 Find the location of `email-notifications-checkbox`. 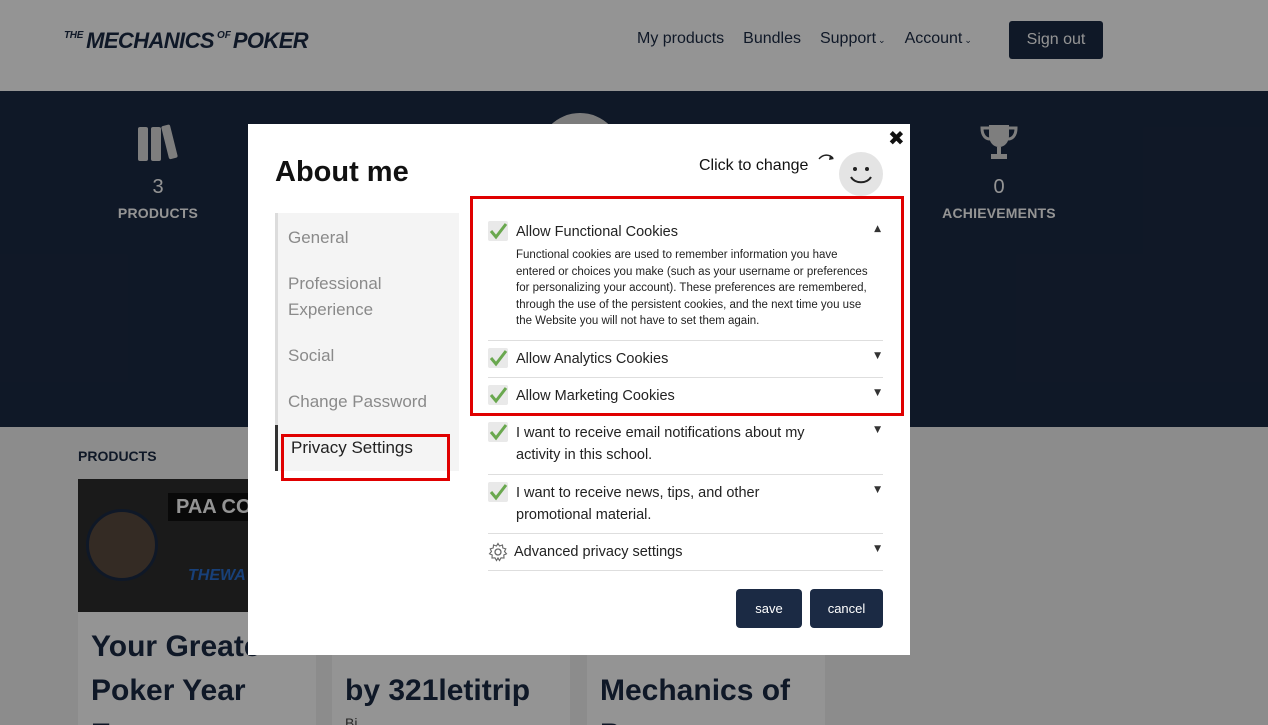

email-notifications-checkbox is located at coordinates (498, 432).